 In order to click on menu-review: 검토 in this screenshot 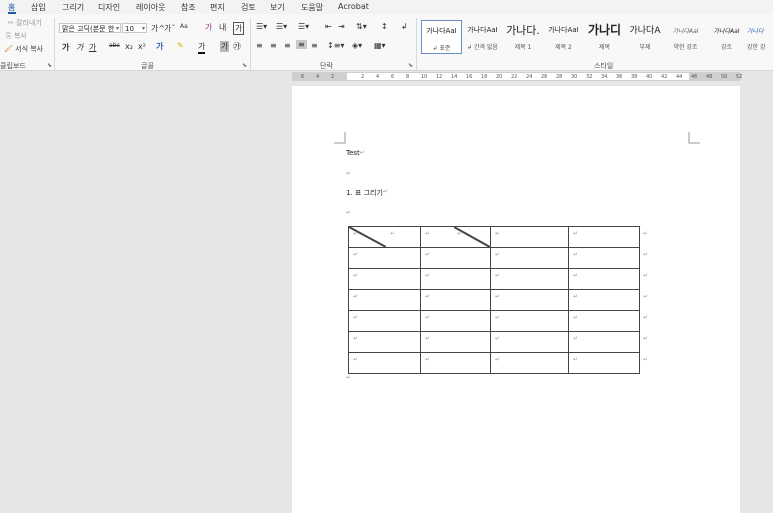, I will do `click(248, 7)`.